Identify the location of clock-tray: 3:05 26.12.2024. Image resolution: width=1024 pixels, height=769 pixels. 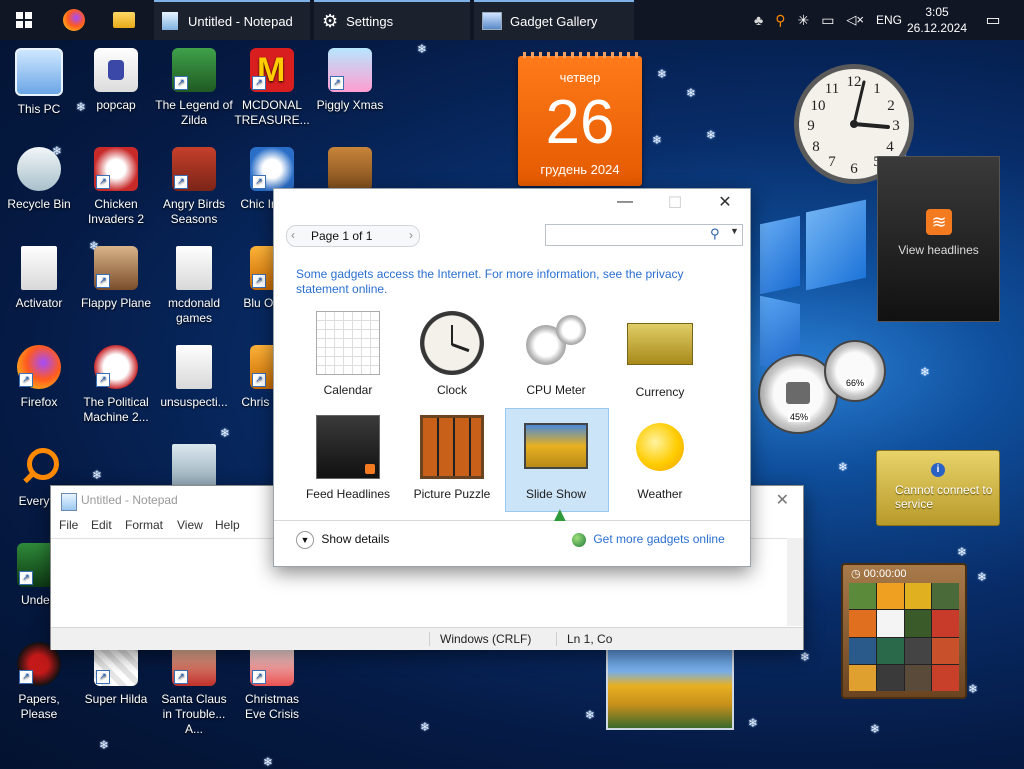
(937, 20).